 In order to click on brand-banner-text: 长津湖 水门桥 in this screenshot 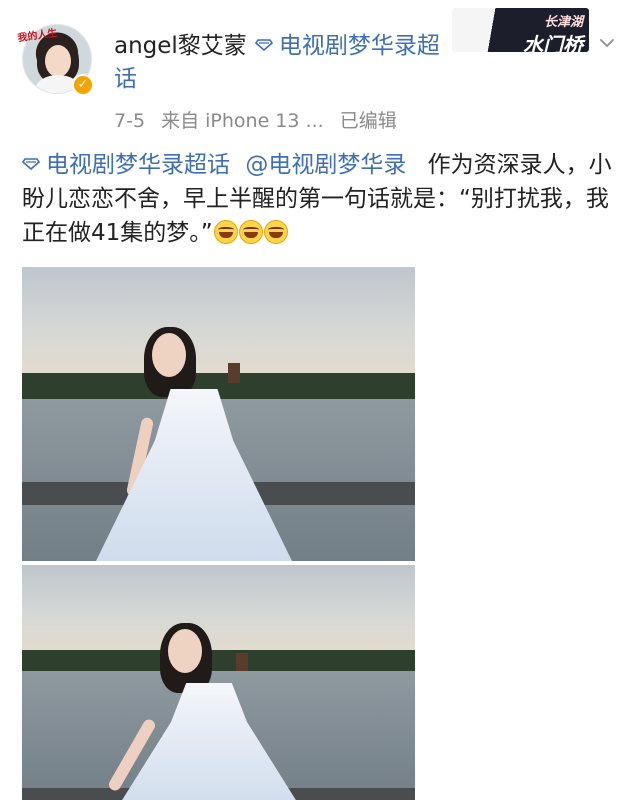, I will do `click(553, 32)`.